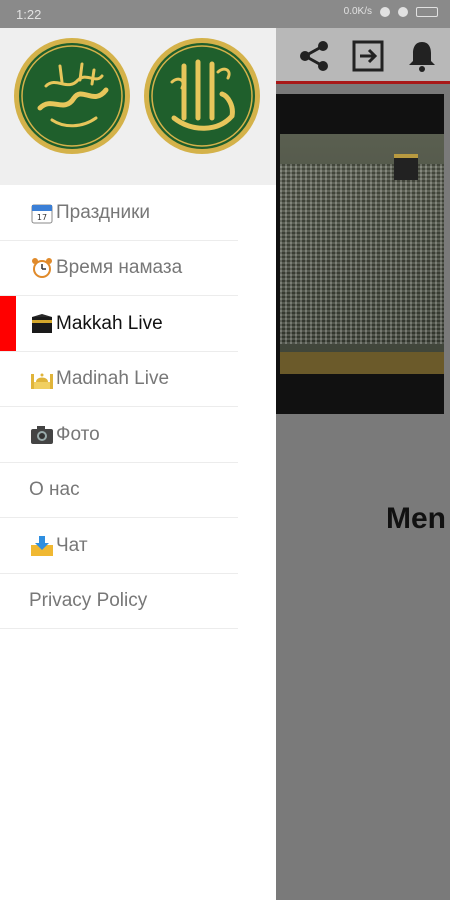 The image size is (450, 900). Describe the element at coordinates (427, 11) in the screenshot. I see `battery-icon` at that location.